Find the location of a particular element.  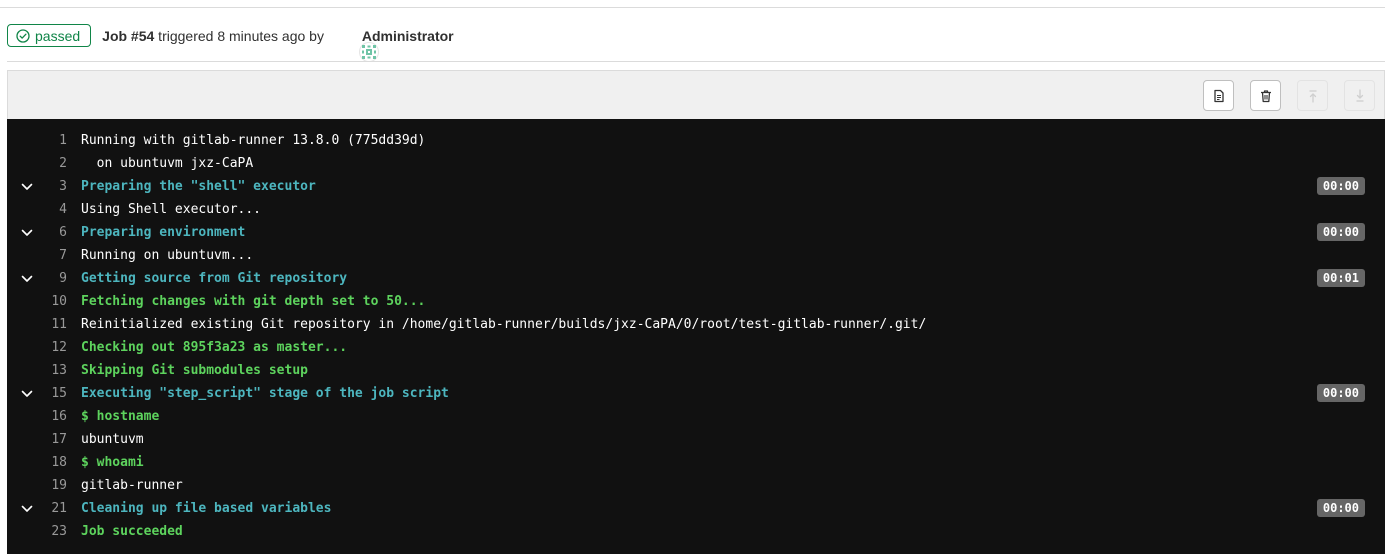

line-number: 13 is located at coordinates (51, 370).